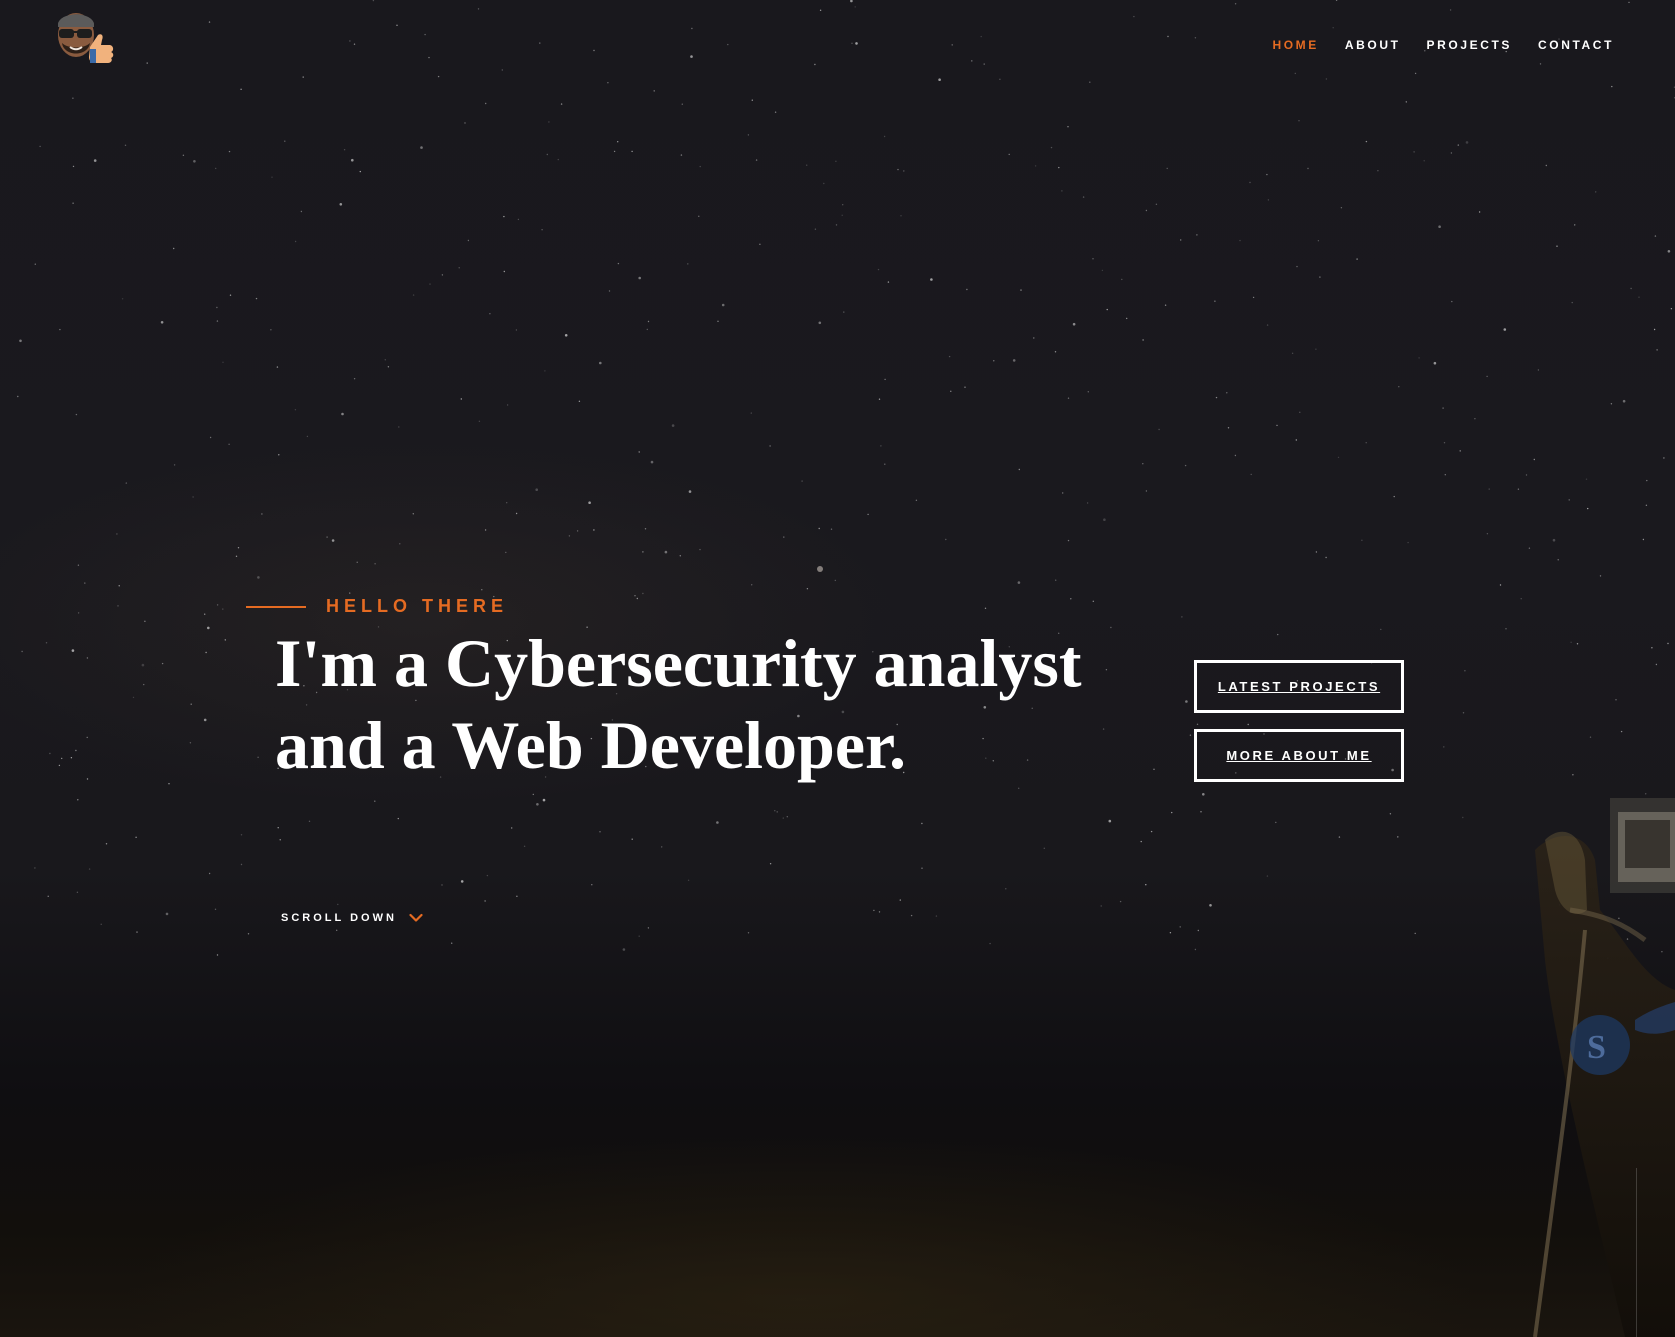  I want to click on memoji-thumbs-up-icon, so click(85, 37).